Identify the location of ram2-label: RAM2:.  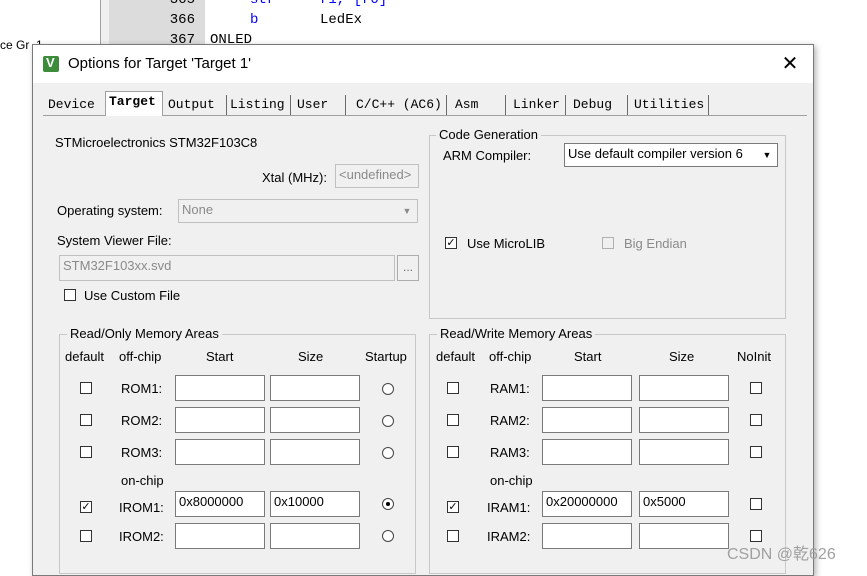
(510, 420).